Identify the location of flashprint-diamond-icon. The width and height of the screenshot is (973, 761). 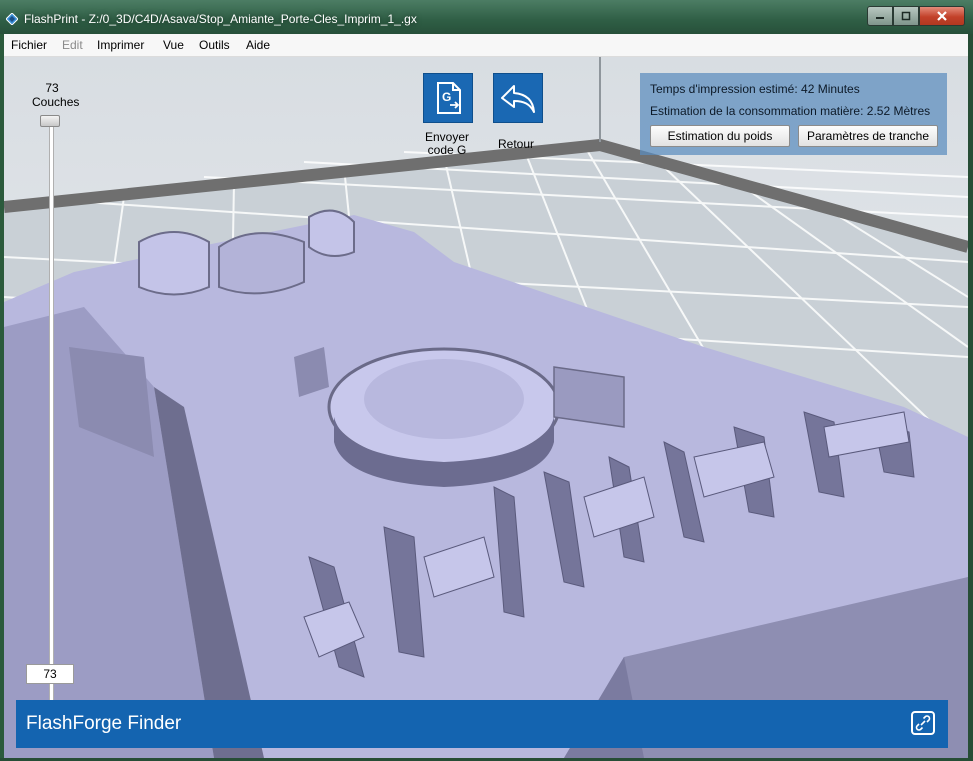
(12, 19).